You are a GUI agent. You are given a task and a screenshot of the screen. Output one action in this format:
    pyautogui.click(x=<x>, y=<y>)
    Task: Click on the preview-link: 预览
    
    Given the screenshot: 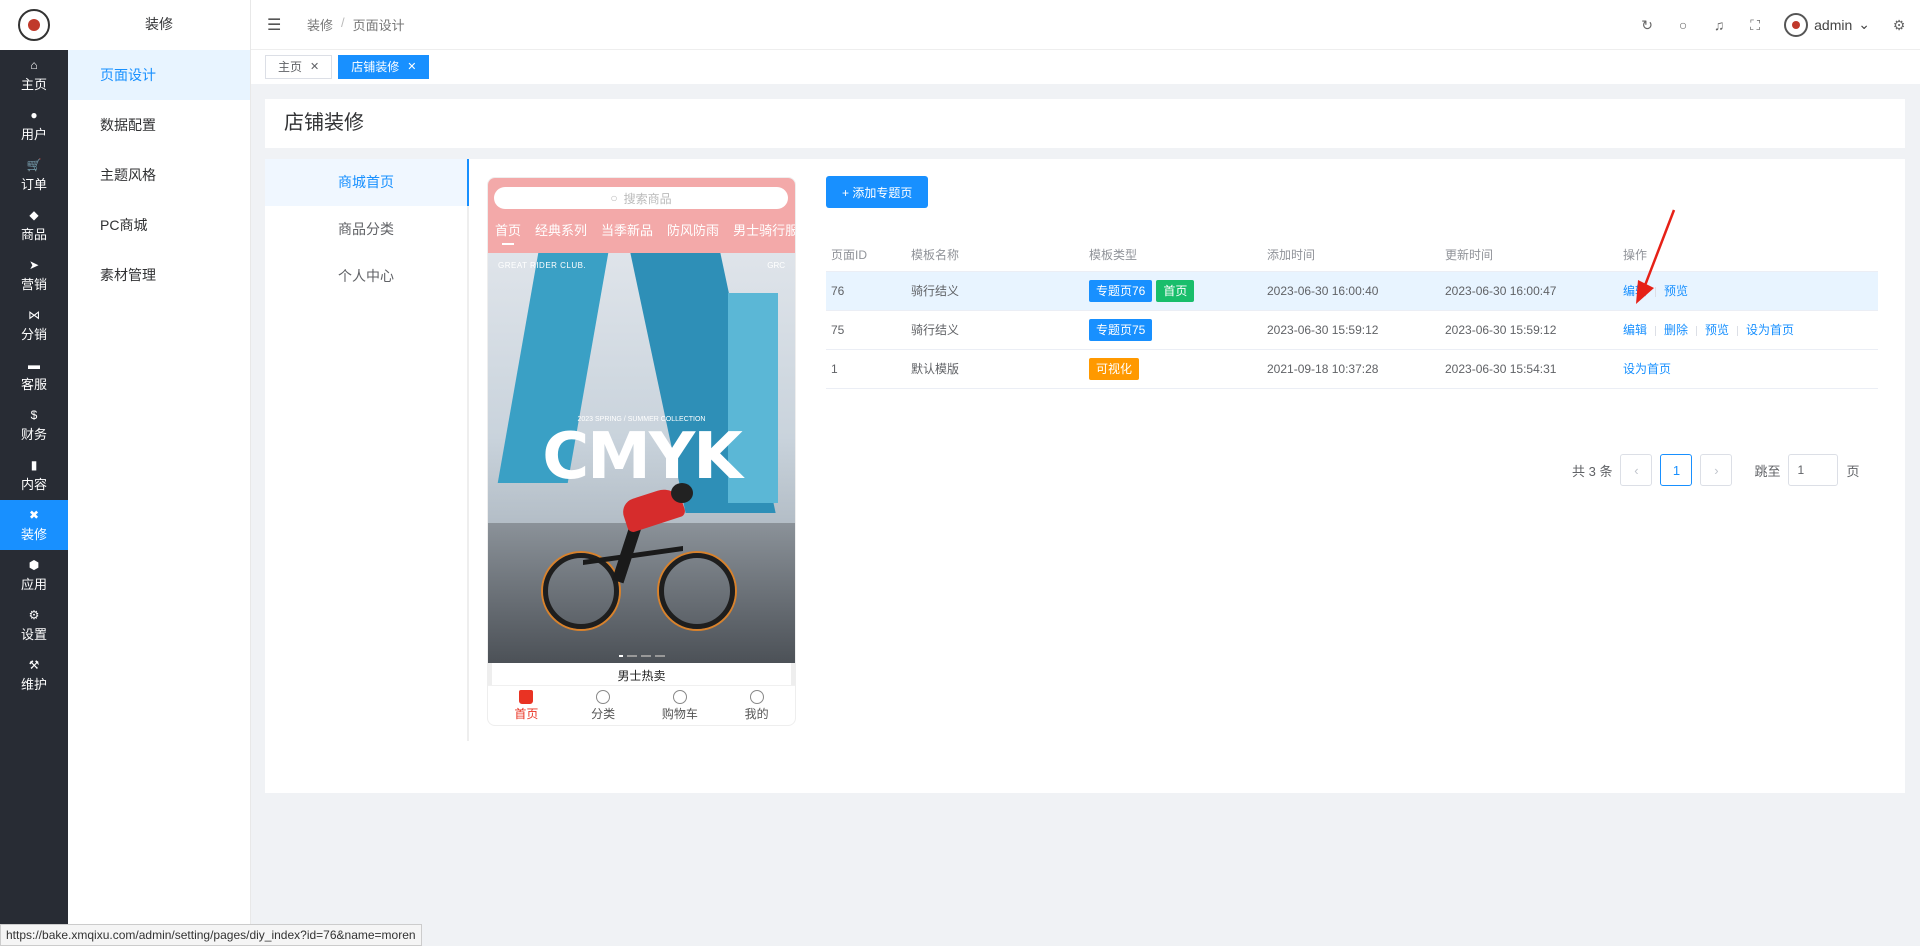 What is the action you would take?
    pyautogui.click(x=1717, y=330)
    